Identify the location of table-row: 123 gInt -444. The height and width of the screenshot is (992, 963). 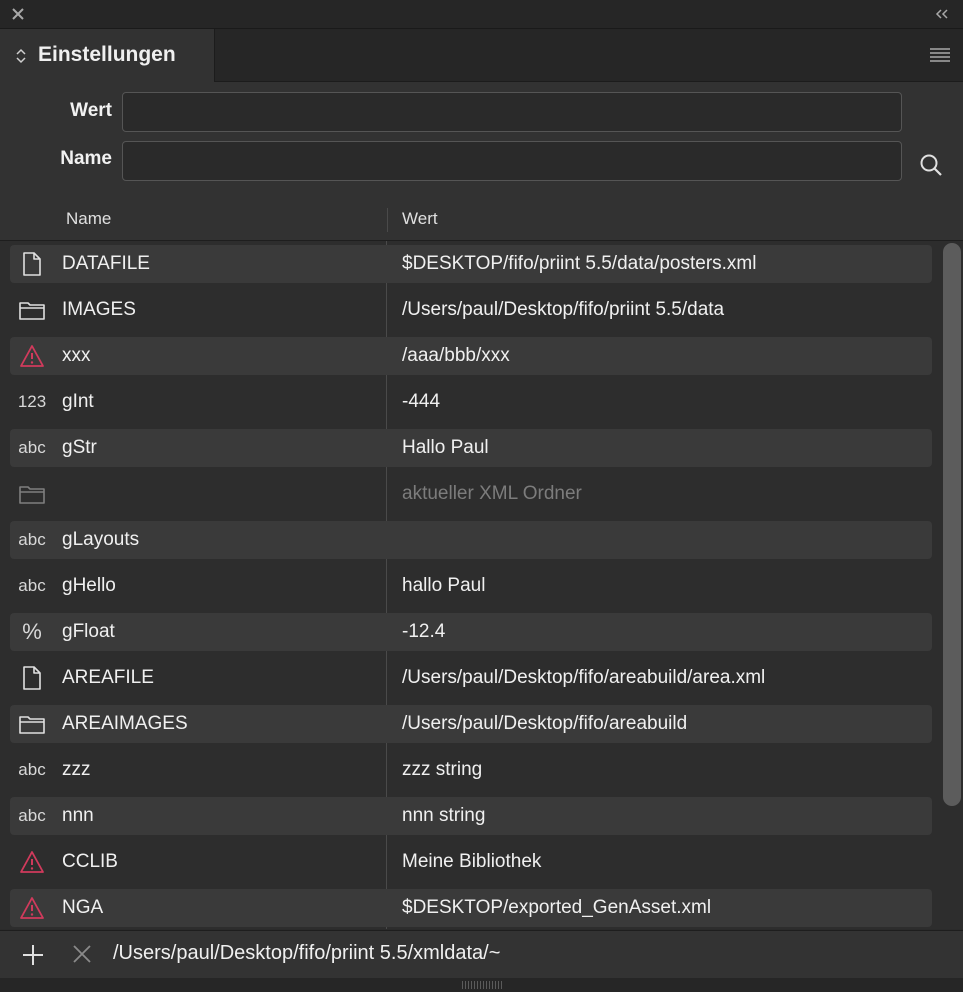
(471, 402).